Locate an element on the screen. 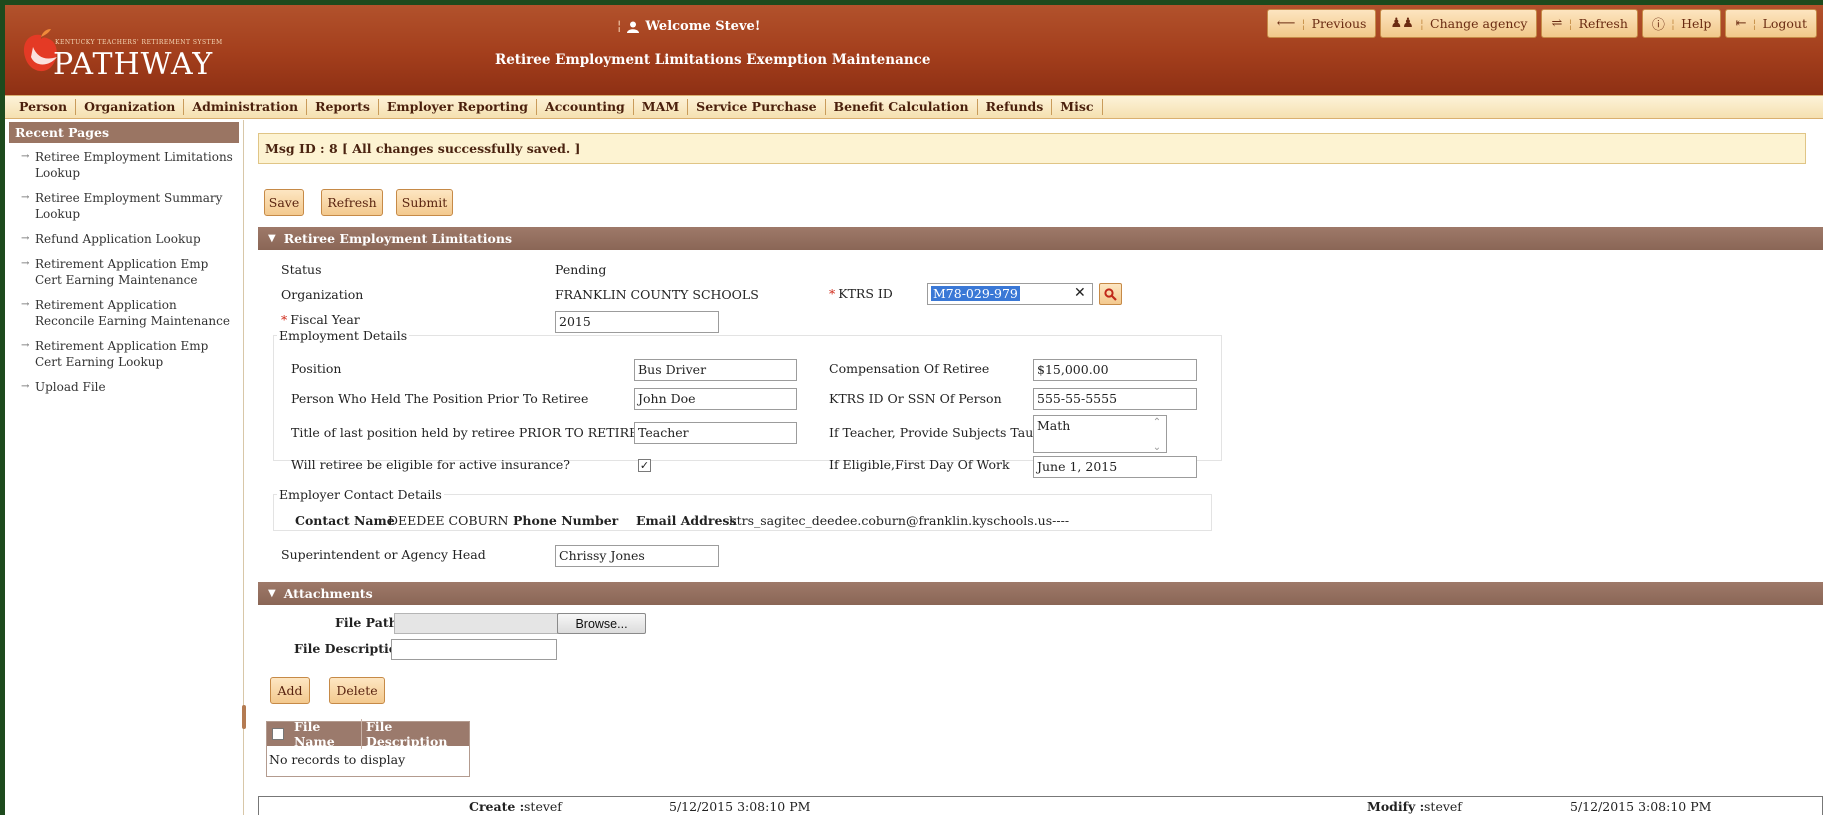  help-button: ⓘ ¦ Help is located at coordinates (1681, 23).